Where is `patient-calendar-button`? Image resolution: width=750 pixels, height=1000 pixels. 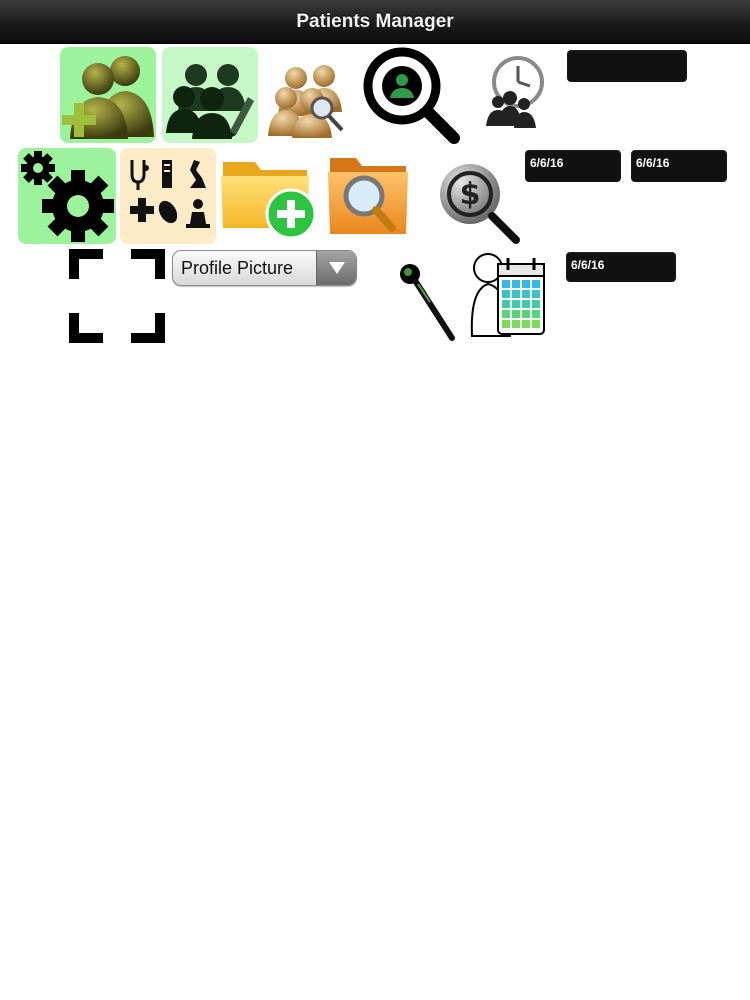 patient-calendar-button is located at coordinates (508, 294).